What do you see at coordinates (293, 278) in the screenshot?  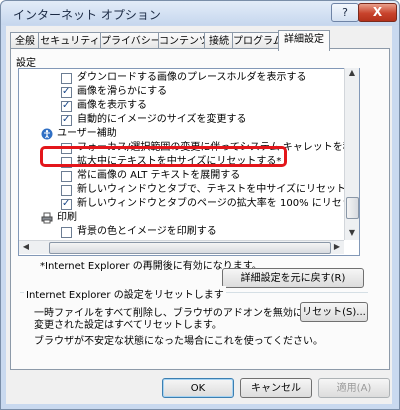 I see `restore-advanced-button: 詳細設定を元に戻す(R)` at bounding box center [293, 278].